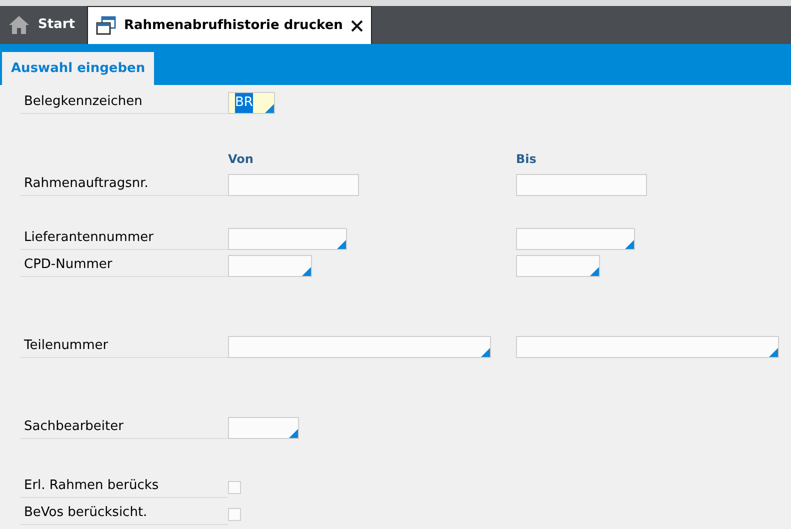  I want to click on close-icon, so click(356, 26).